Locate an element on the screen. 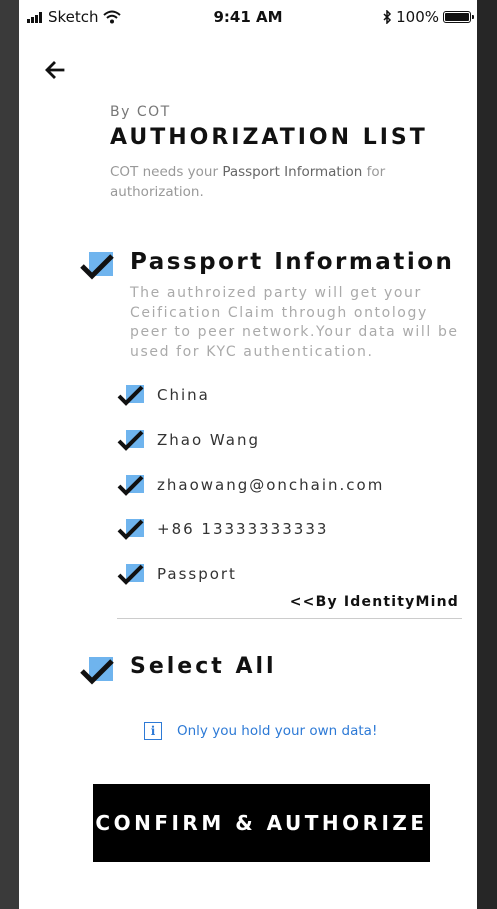 Image resolution: width=497 pixels, height=909 pixels. select-all-checkbox is located at coordinates (97, 670).